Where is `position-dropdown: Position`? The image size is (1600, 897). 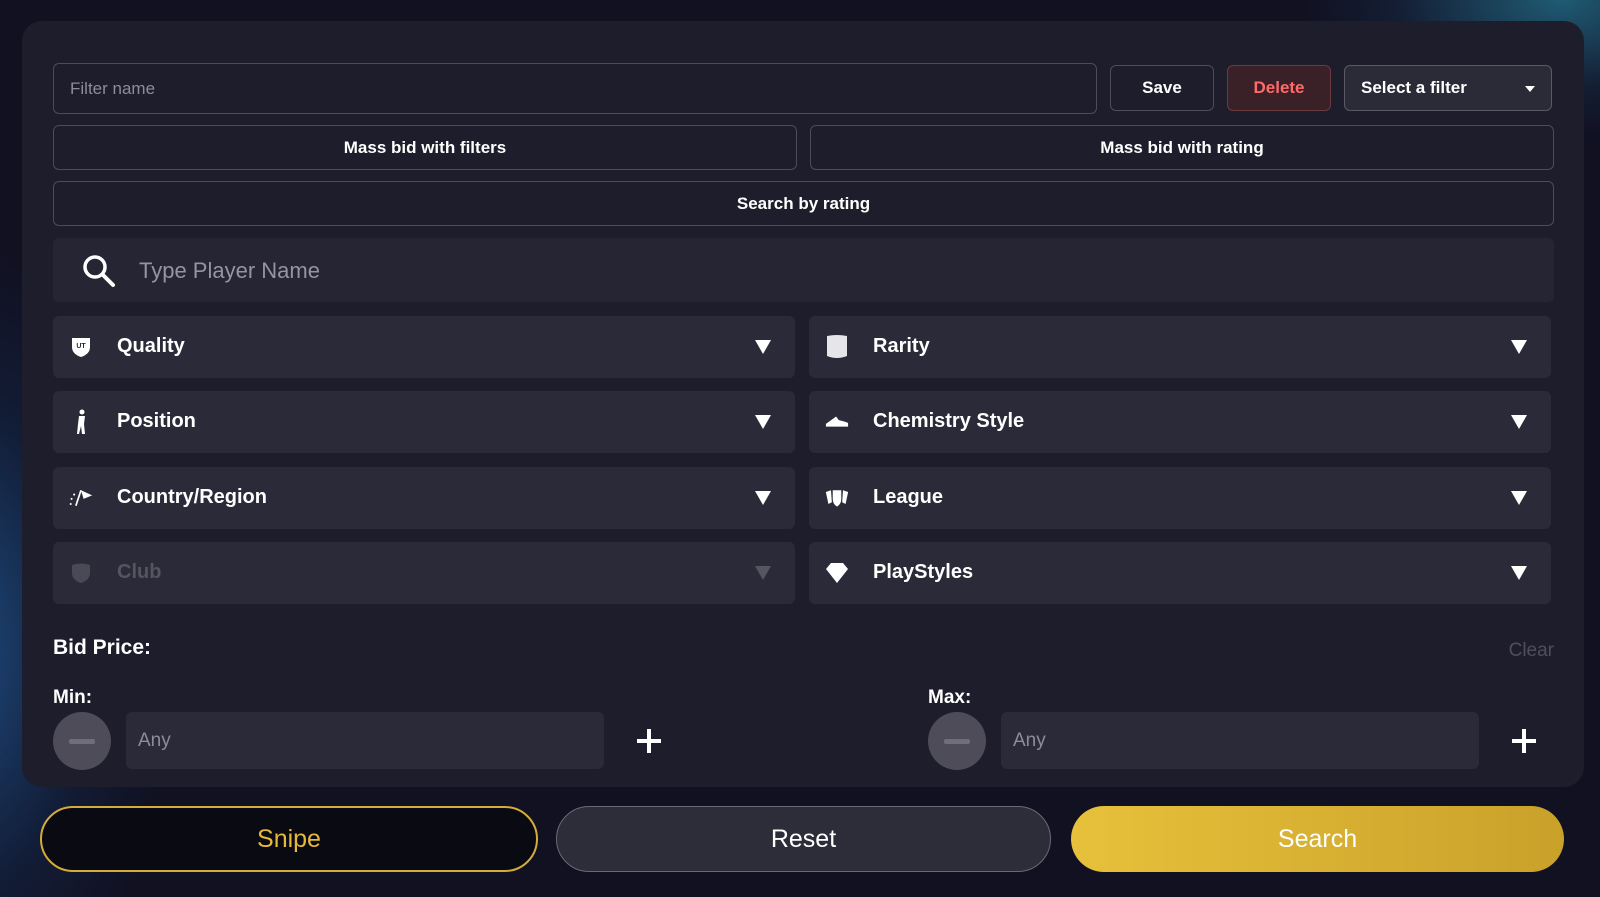
position-dropdown: Position is located at coordinates (424, 422).